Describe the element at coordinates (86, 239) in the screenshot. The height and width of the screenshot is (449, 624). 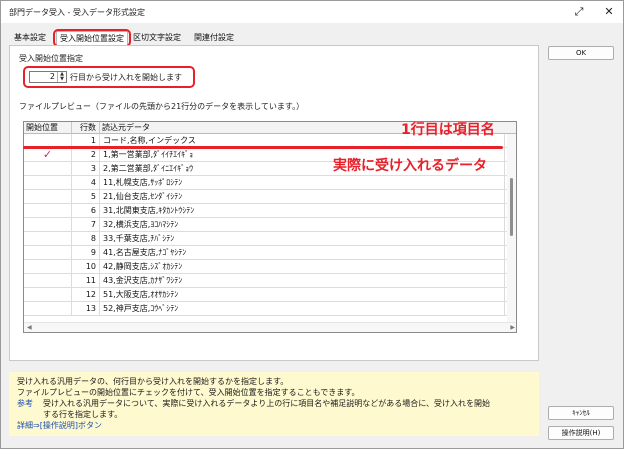
I see `line-number-cell: 8` at that location.